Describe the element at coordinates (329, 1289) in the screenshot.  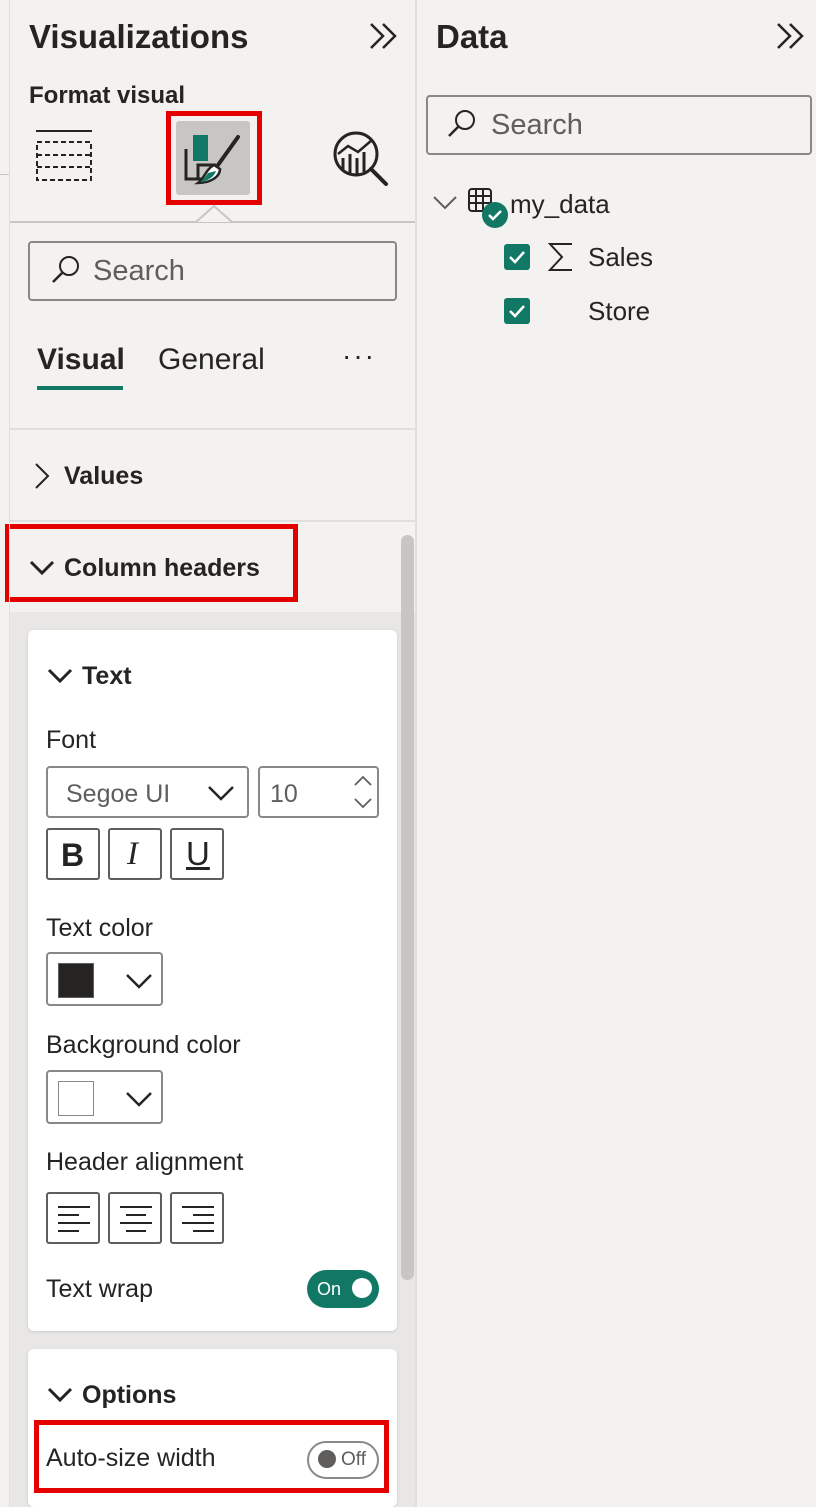
I see `text-wrap-state: On` at that location.